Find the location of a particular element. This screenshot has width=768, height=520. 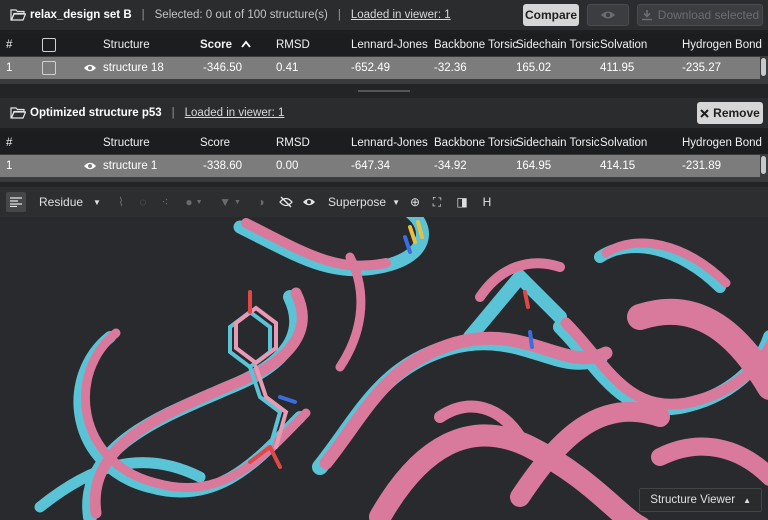

structure-viewer-toggle: Structure Viewer ▲ is located at coordinates (700, 500).